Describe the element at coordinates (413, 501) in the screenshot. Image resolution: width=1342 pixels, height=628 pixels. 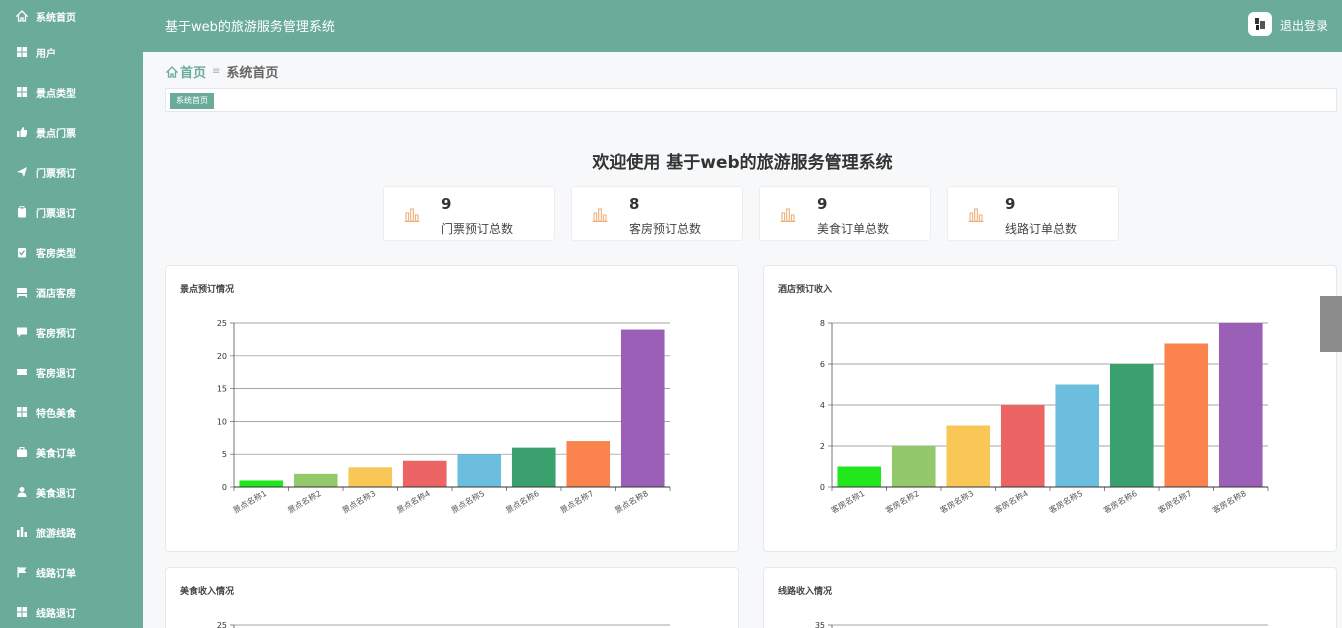
I see `x-tick-label: 景点名称4` at that location.